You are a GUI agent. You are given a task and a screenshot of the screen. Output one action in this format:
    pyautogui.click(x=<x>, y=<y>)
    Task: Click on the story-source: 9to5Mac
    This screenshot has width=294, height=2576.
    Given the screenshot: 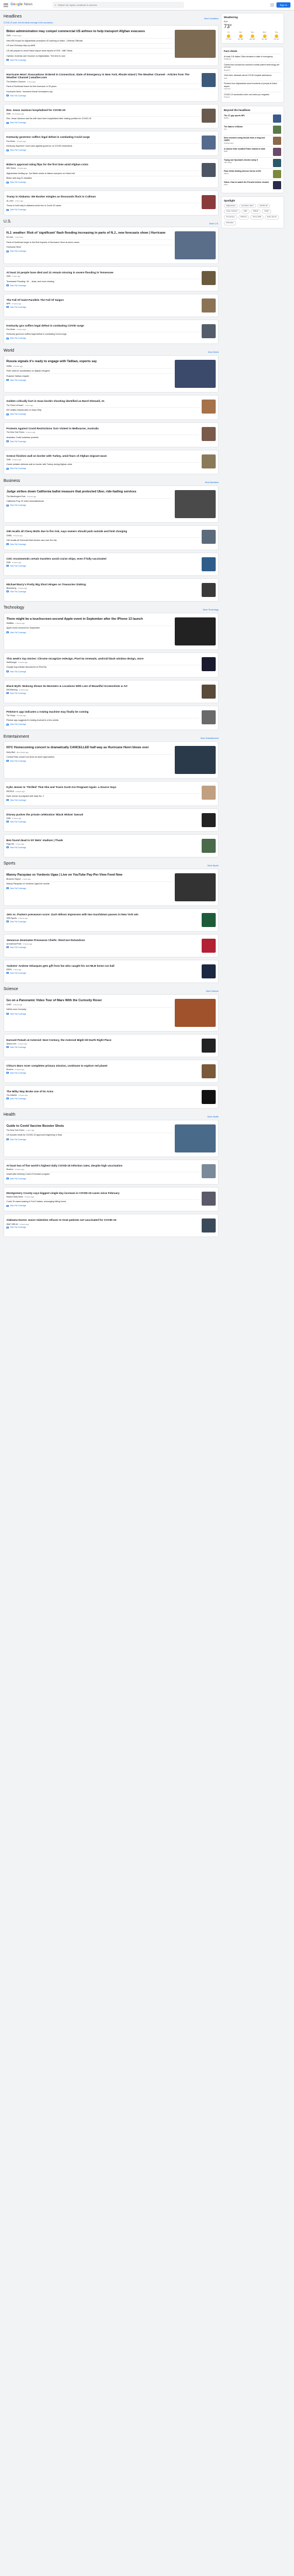 What is the action you would take?
    pyautogui.click(x=10, y=623)
    